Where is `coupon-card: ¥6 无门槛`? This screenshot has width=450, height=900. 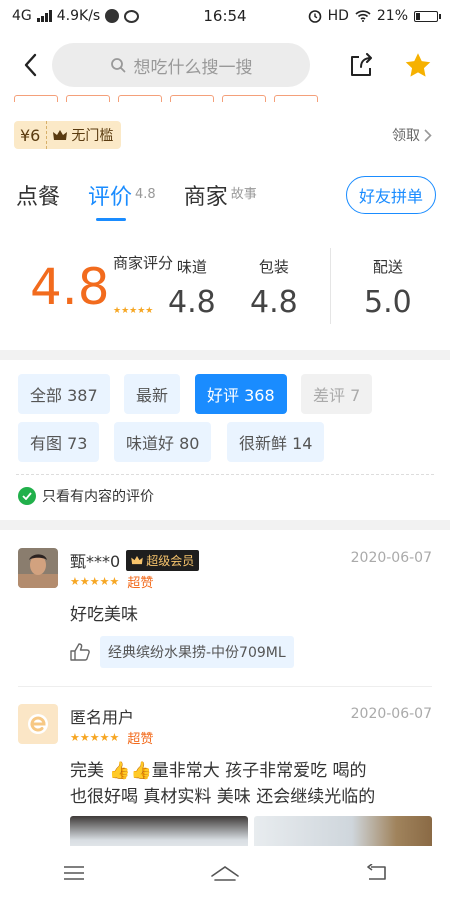
coupon-card: ¥6 无门槛 is located at coordinates (68, 135).